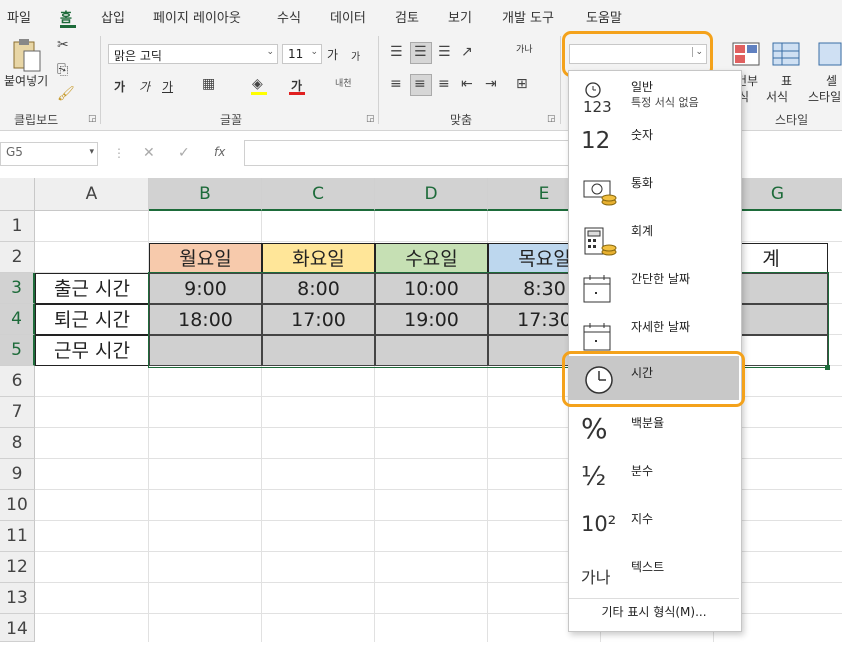 The height and width of the screenshot is (645, 842). I want to click on format-item-general: 123 일반 특정 서식 없음, so click(655, 98).